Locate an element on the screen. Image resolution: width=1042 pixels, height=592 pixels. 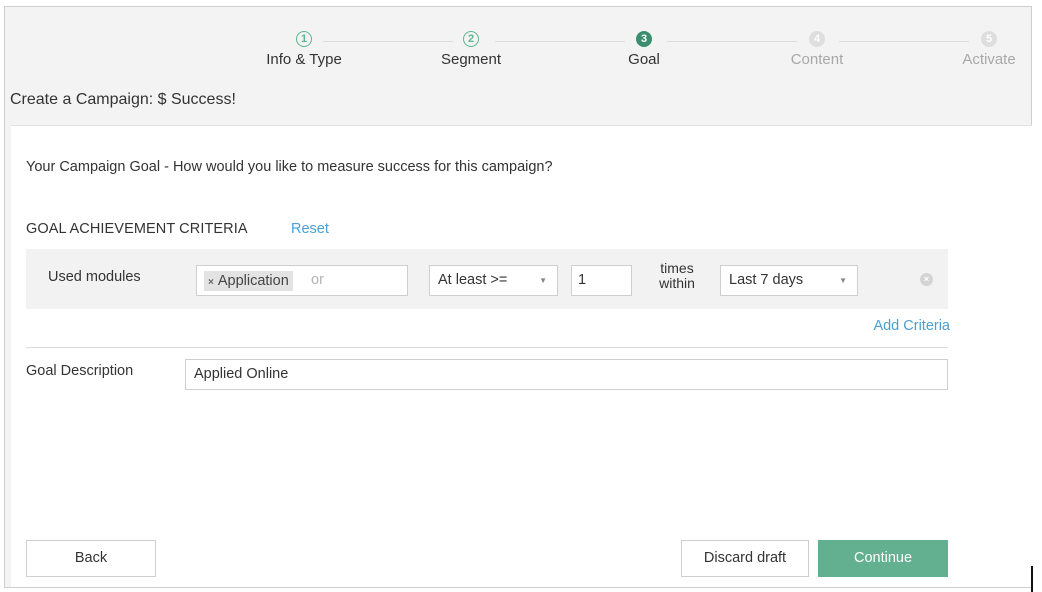
times-within-label: times within is located at coordinates (677, 276).